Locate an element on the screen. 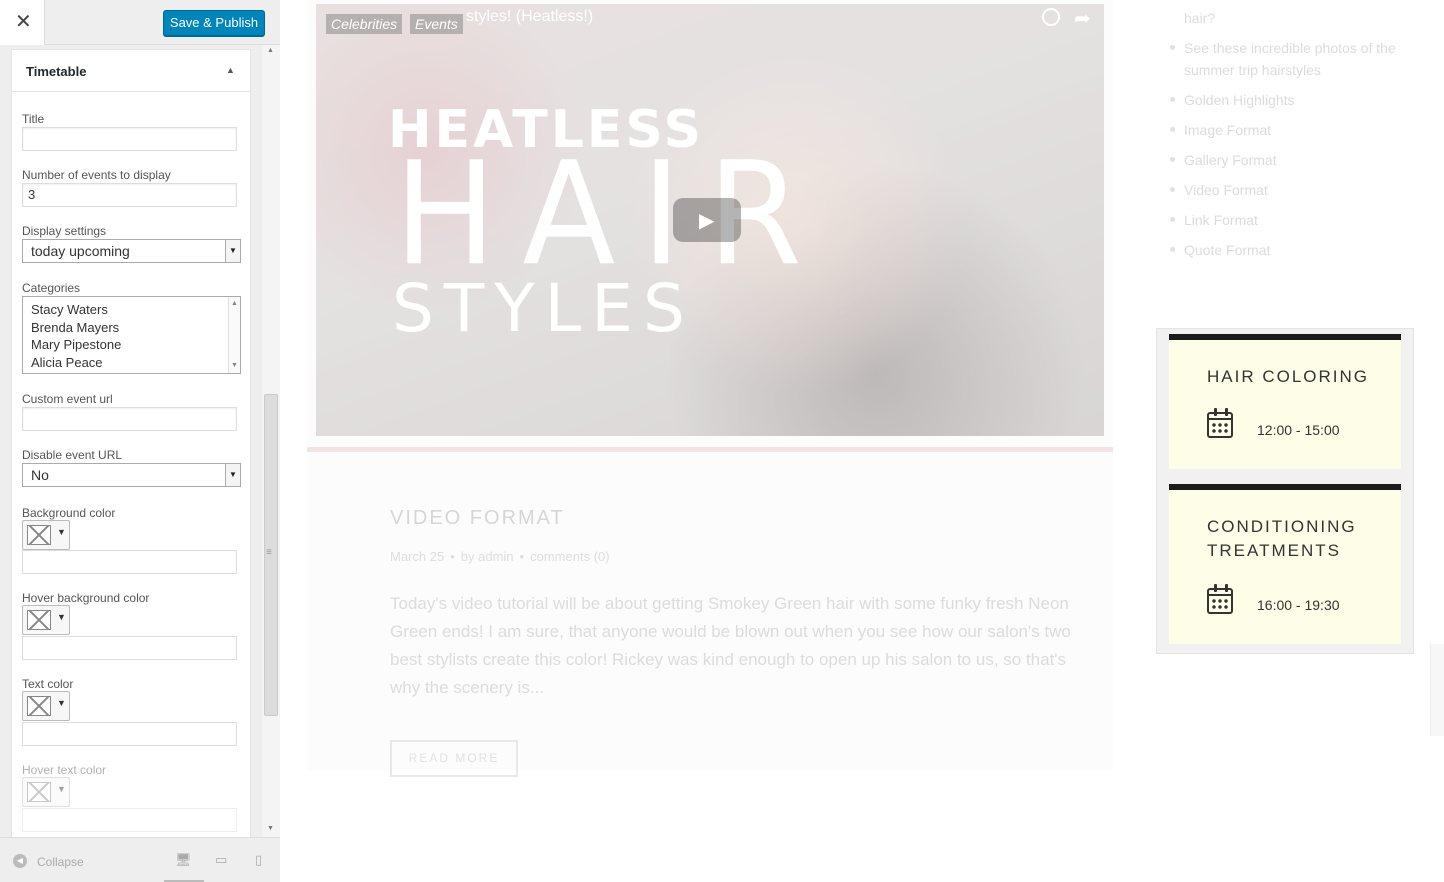  sidebar-scrollbar: ▲ ≡ ▼ is located at coordinates (271, 441).